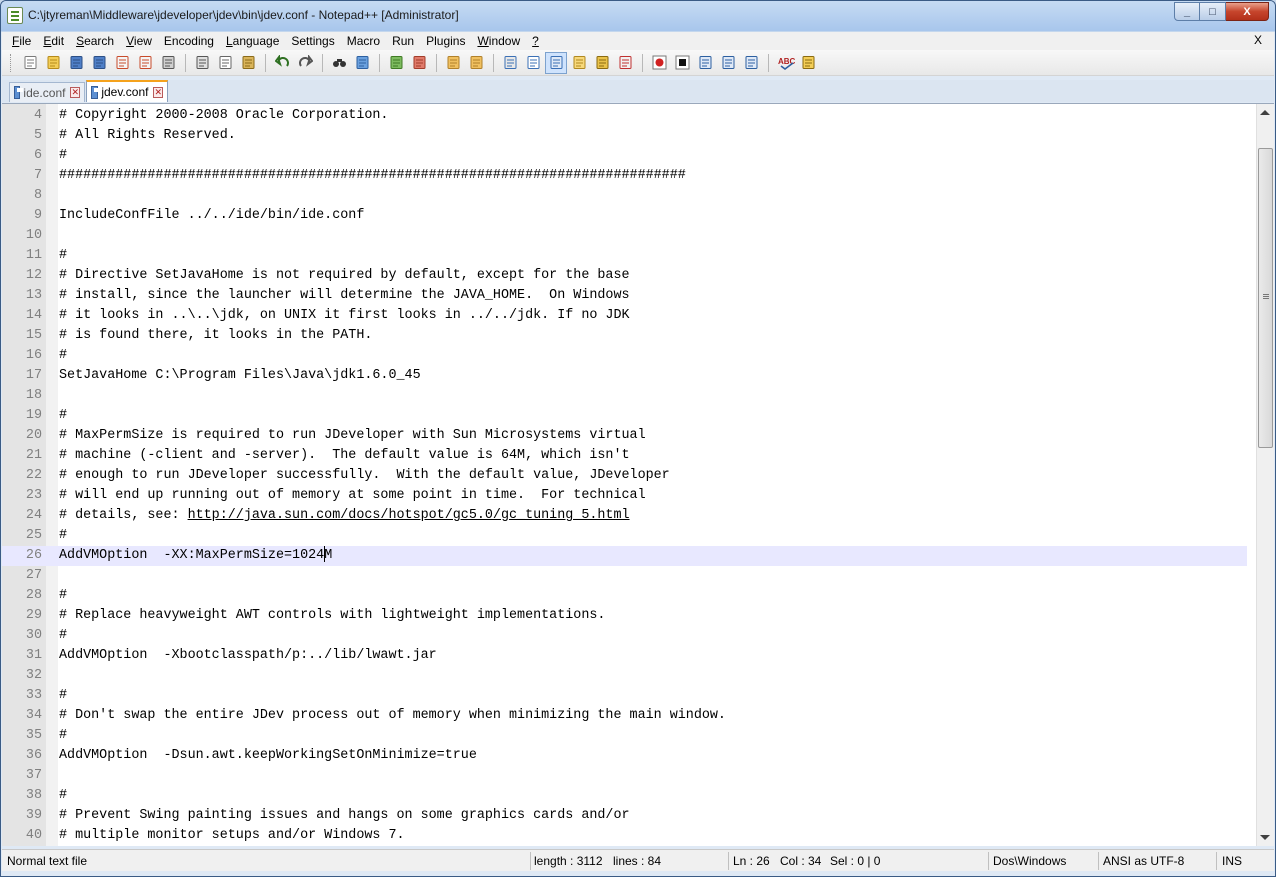 The width and height of the screenshot is (1276, 877). What do you see at coordinates (624, 736) in the screenshot?
I see `code-line: 35 #` at bounding box center [624, 736].